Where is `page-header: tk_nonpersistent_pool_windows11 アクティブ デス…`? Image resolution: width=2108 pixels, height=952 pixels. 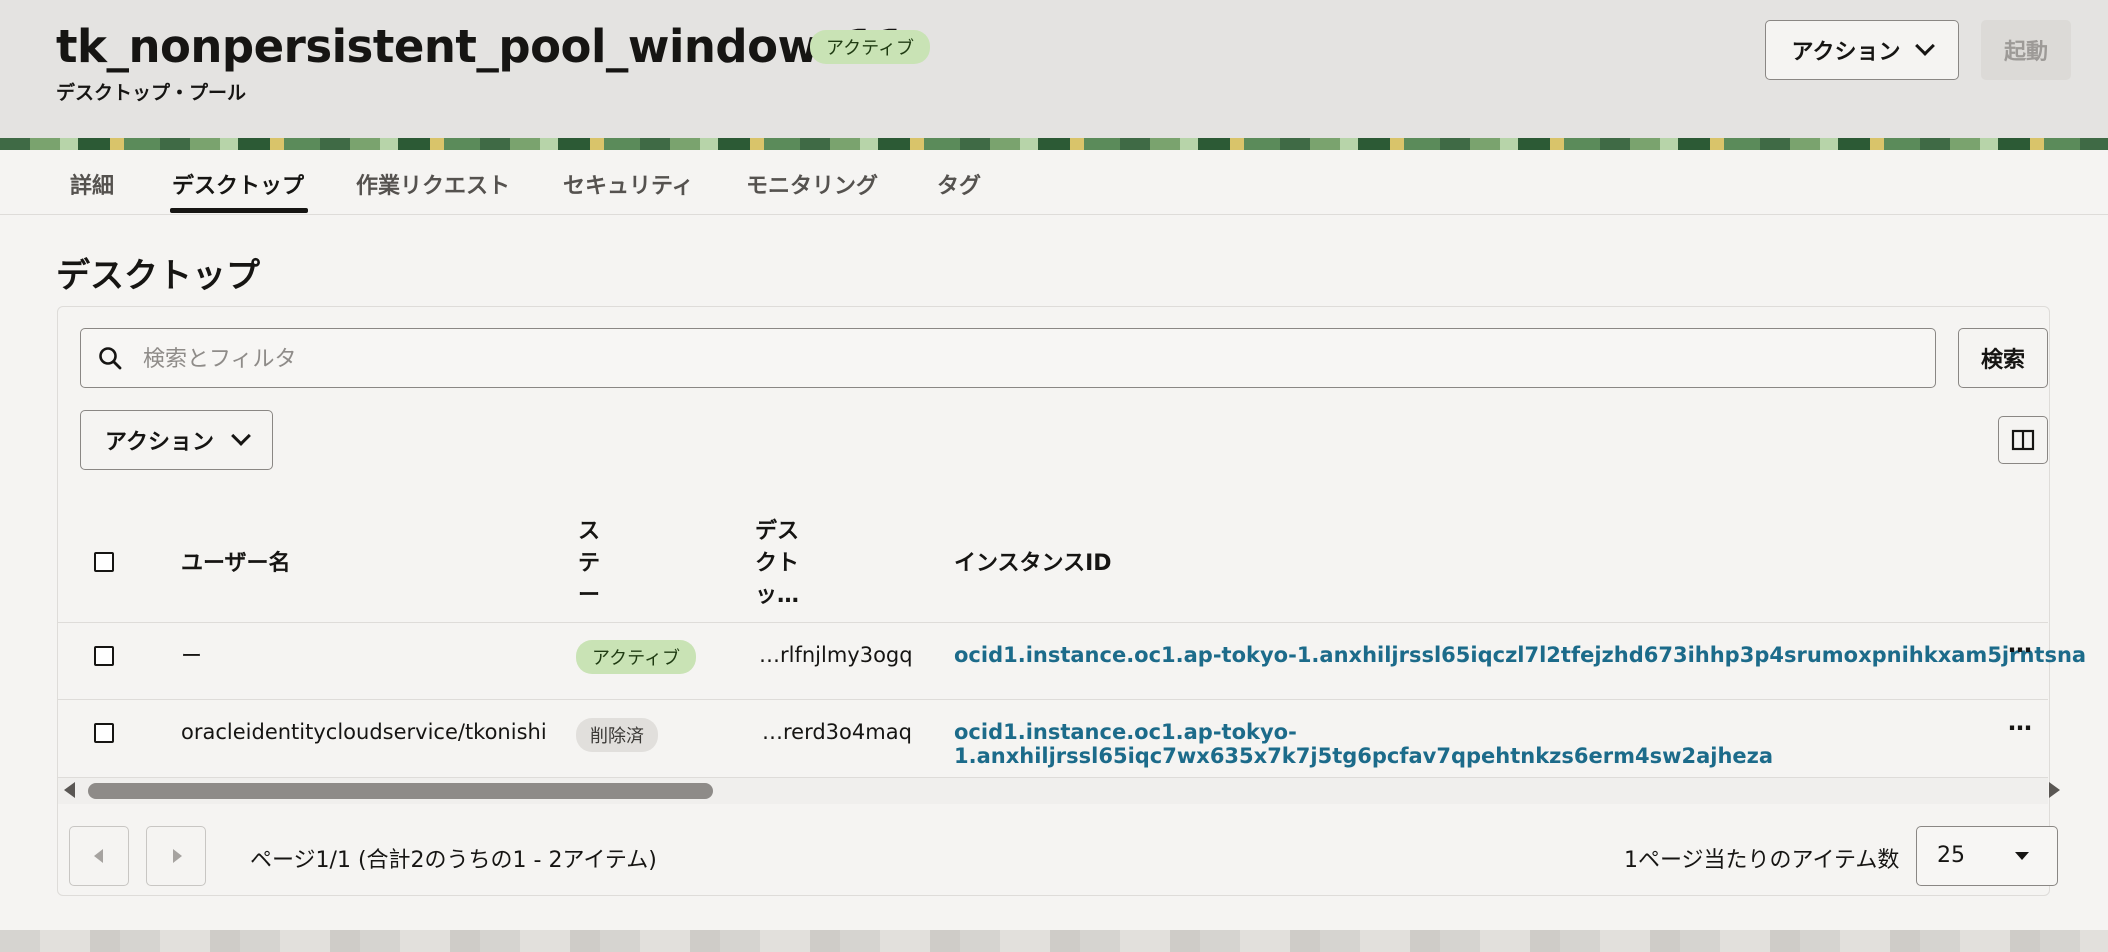
page-header: tk_nonpersistent_pool_windows11 アクティブ デス… is located at coordinates (1054, 69).